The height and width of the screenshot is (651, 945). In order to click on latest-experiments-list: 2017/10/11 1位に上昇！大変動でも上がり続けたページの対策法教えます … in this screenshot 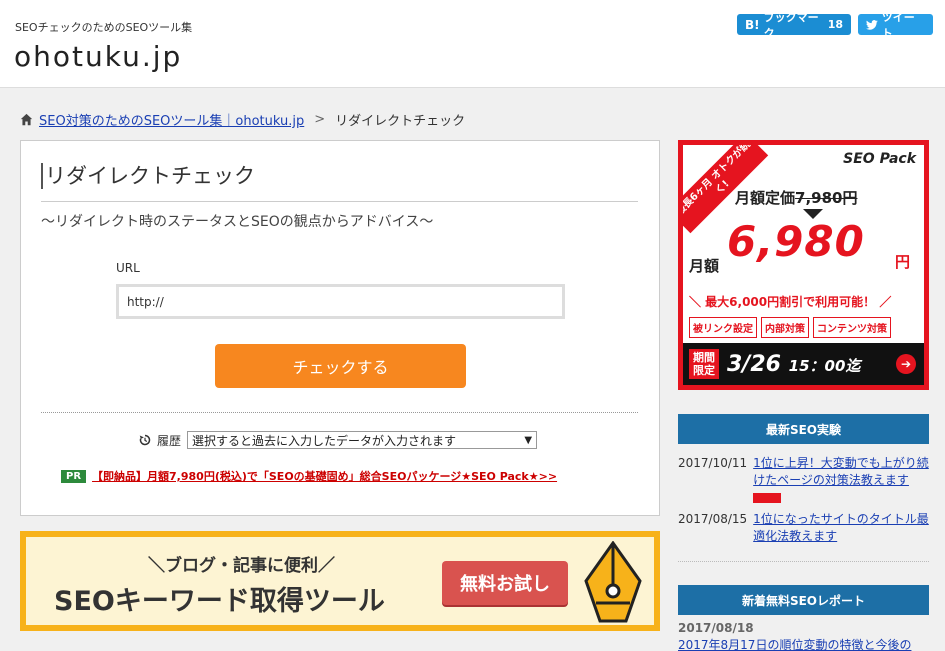, I will do `click(808, 497)`.